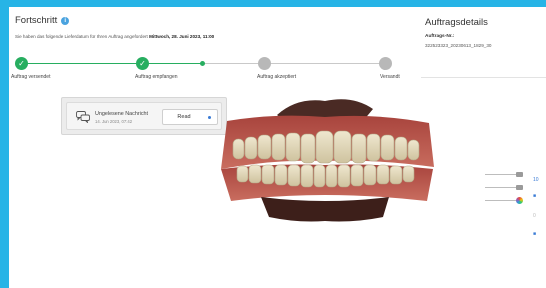 The width and height of the screenshot is (546, 288). I want to click on progress-header: Fortschritt i, so click(42, 20).